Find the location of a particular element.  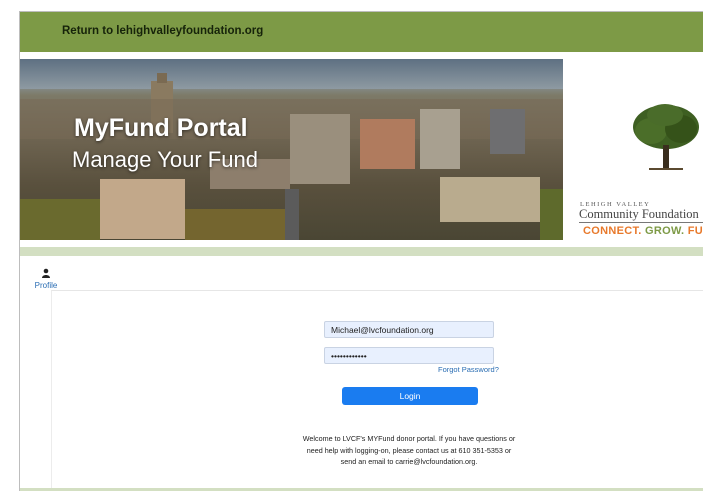

profile-link: Profile is located at coordinates (46, 277).